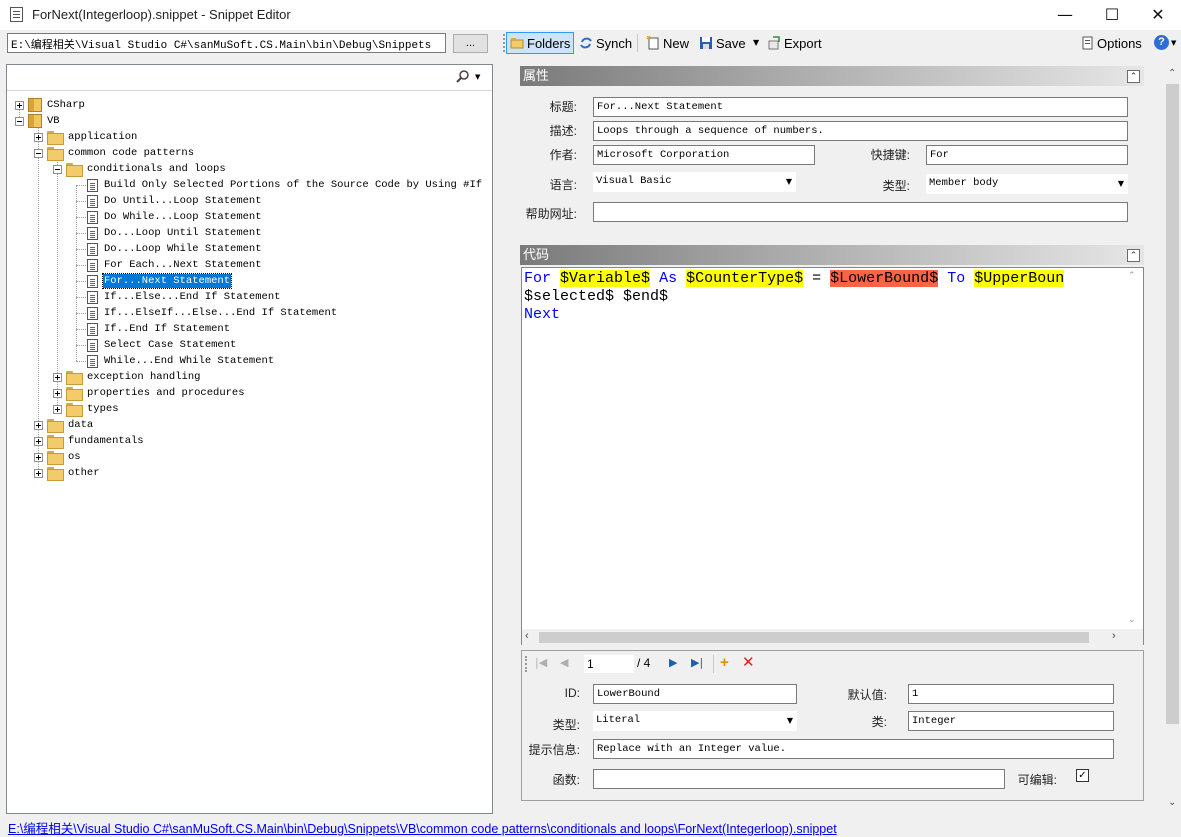 The width and height of the screenshot is (1181, 837). I want to click on tree-snippet-for-each-next: For Each...Next Statement, so click(175, 265).